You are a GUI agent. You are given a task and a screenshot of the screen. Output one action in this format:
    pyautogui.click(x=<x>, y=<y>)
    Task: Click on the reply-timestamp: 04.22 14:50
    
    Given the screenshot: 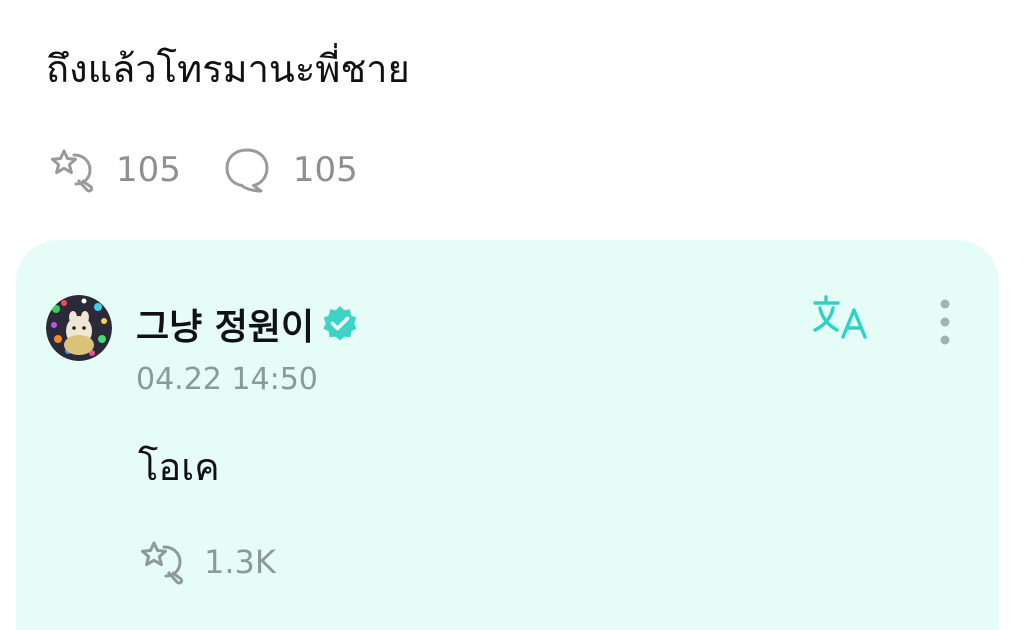 What is the action you would take?
    pyautogui.click(x=227, y=379)
    